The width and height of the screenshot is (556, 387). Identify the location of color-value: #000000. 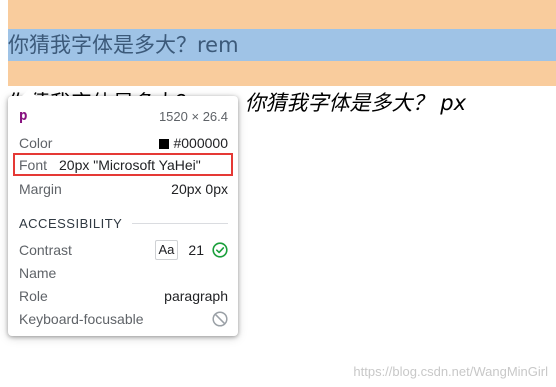
(193, 143).